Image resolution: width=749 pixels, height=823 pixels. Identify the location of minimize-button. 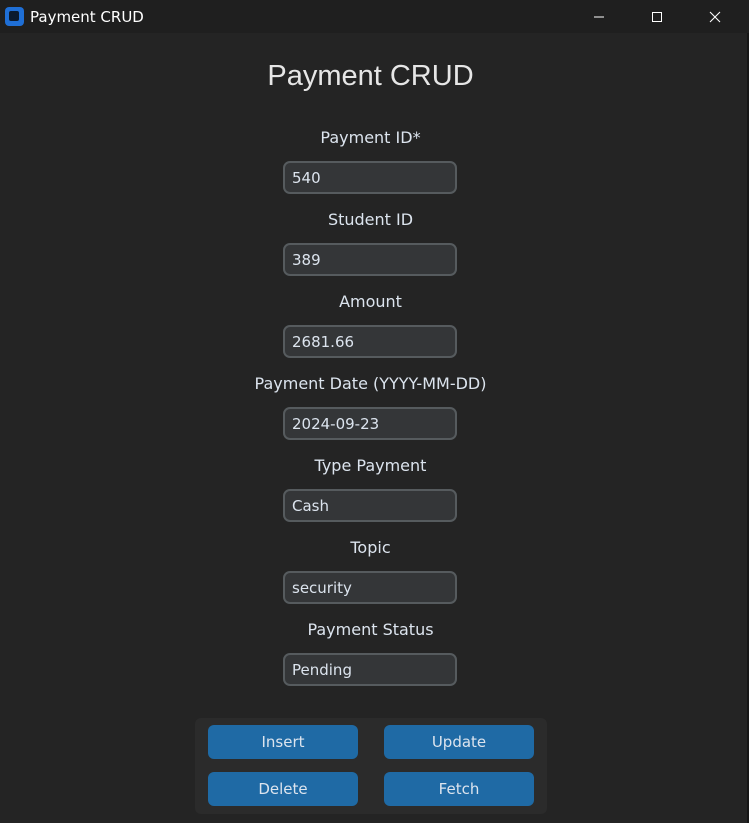
(599, 16).